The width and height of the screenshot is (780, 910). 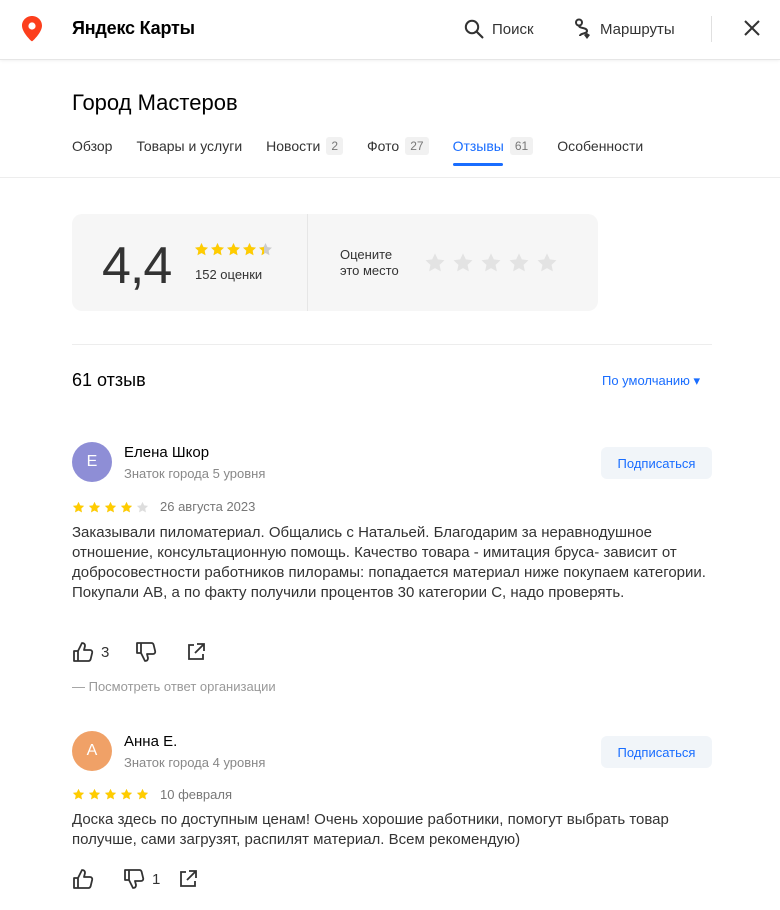 I want to click on like-button, so click(x=86, y=879).